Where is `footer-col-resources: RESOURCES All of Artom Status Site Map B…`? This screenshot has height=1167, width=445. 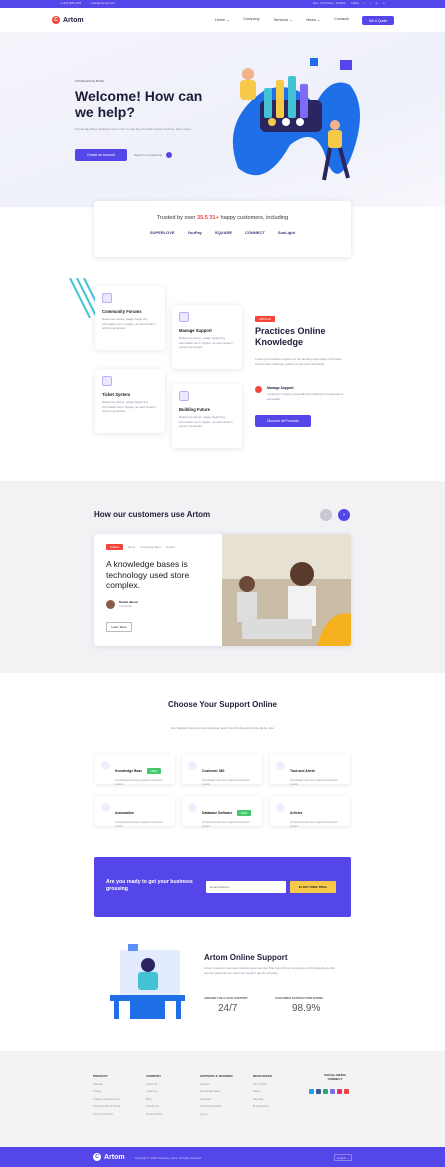
footer-col-resources: RESOURCES All of Artom Status Site Map B… is located at coordinates (262, 1092).